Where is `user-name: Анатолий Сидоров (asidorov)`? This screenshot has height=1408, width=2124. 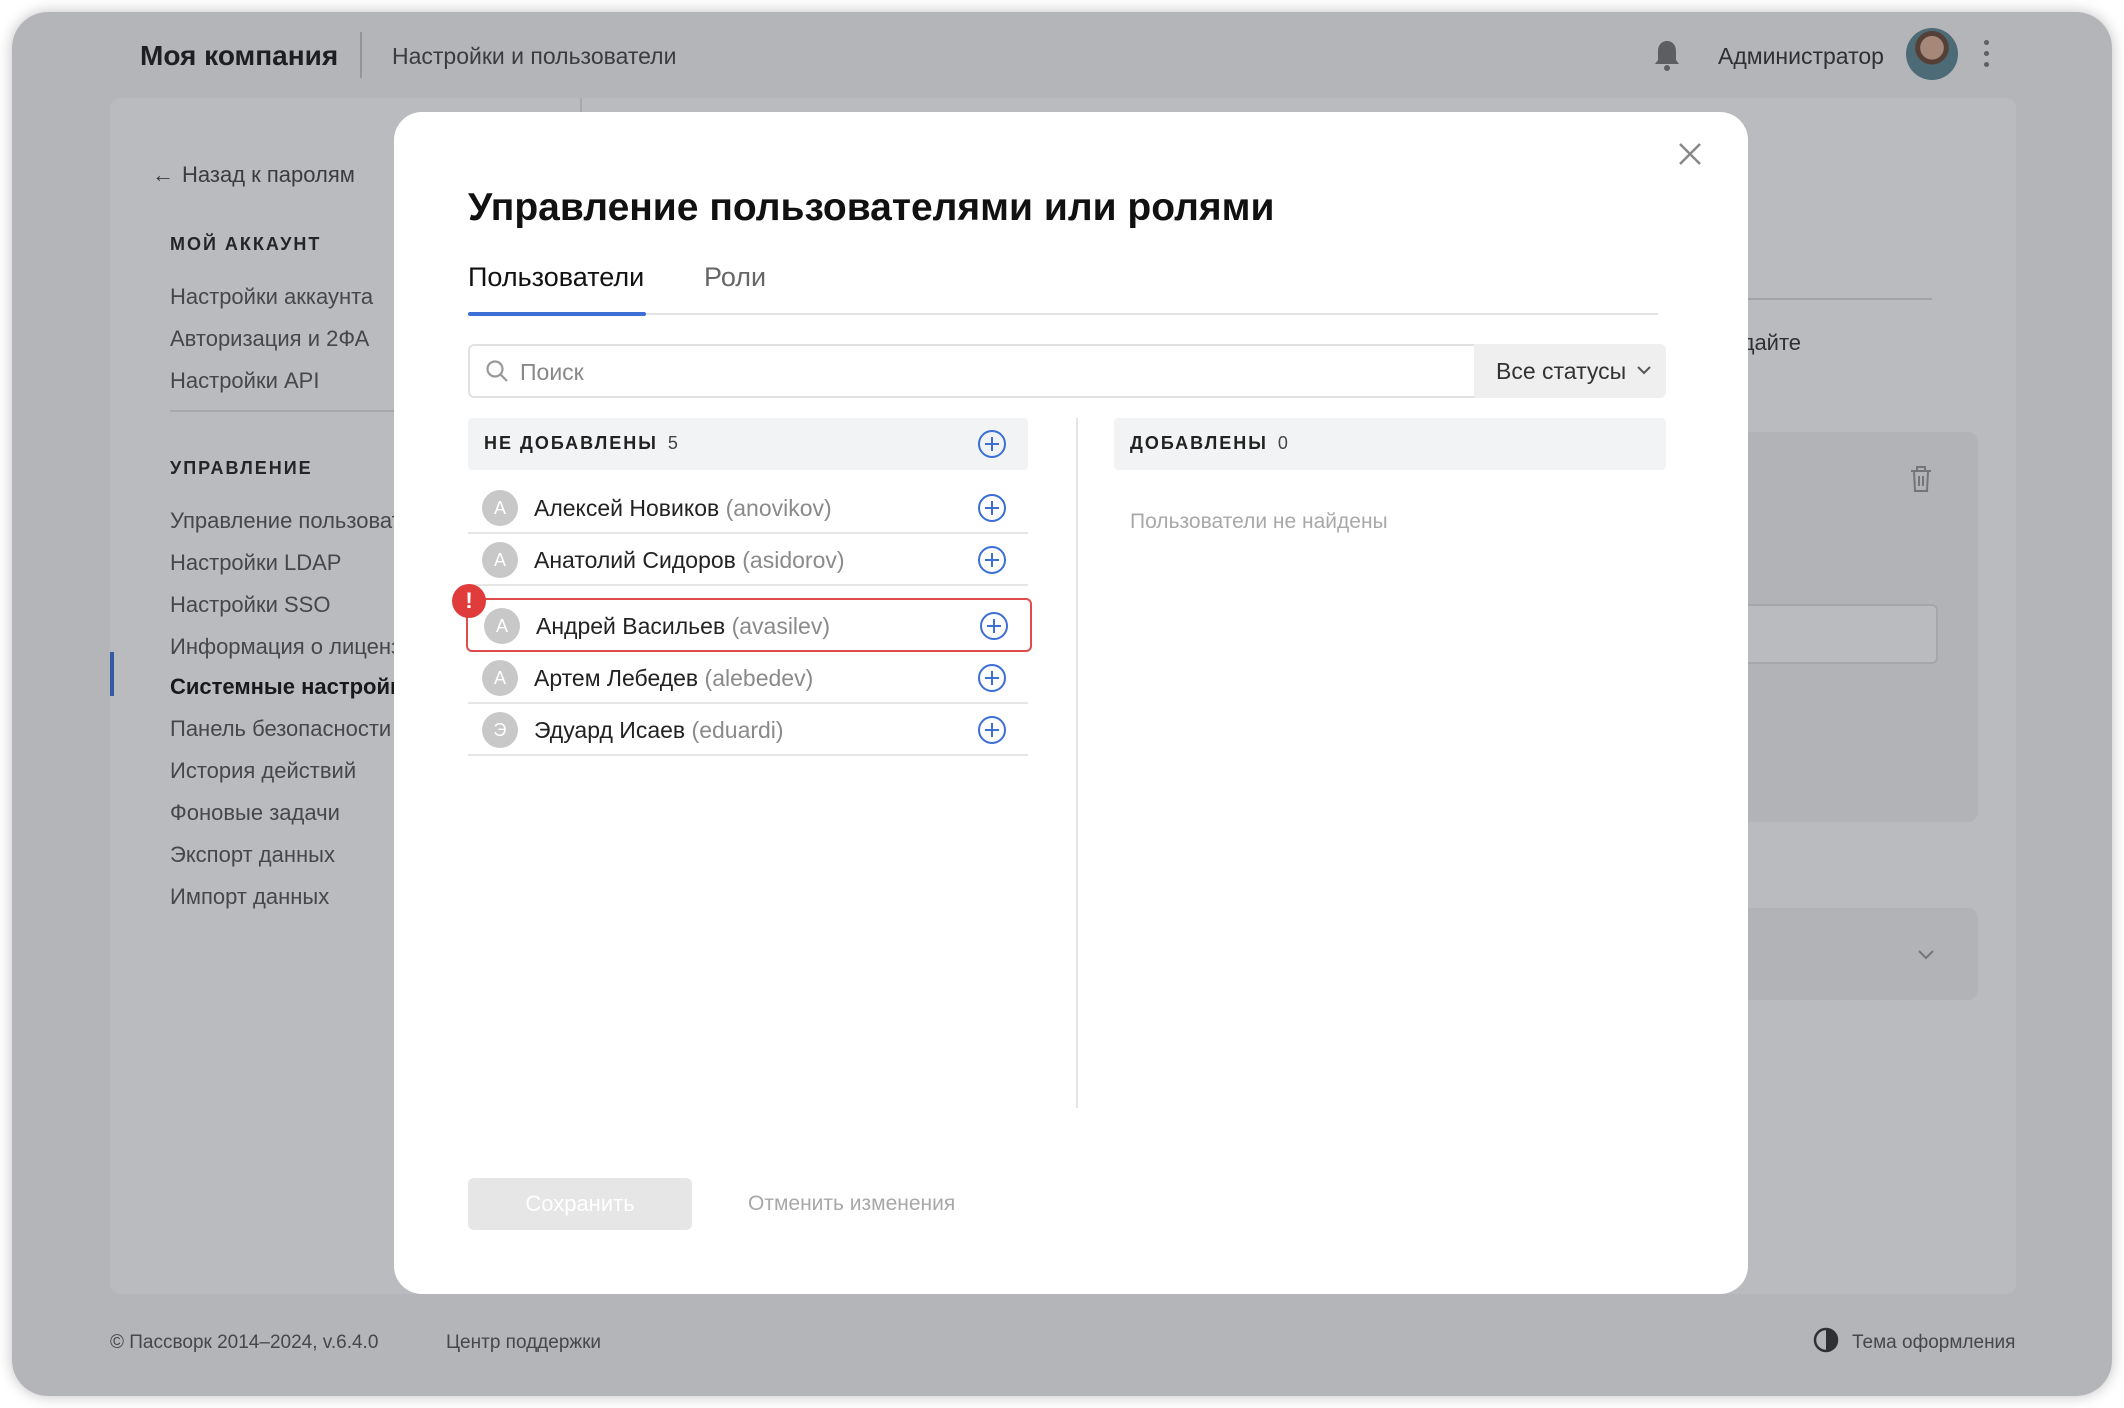
user-name: Анатолий Сидоров (asidorov) is located at coordinates (689, 560).